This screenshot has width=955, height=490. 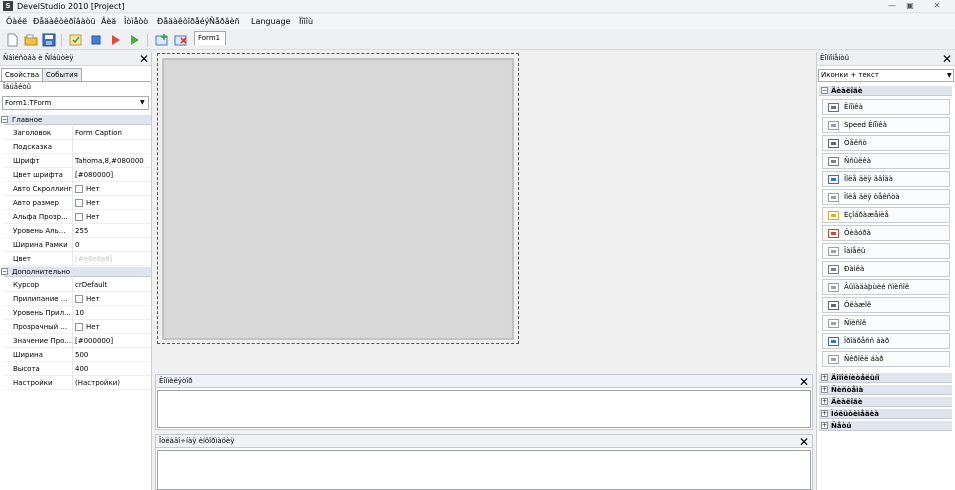 I want to click on property-row: Высота 400, so click(x=77, y=369).